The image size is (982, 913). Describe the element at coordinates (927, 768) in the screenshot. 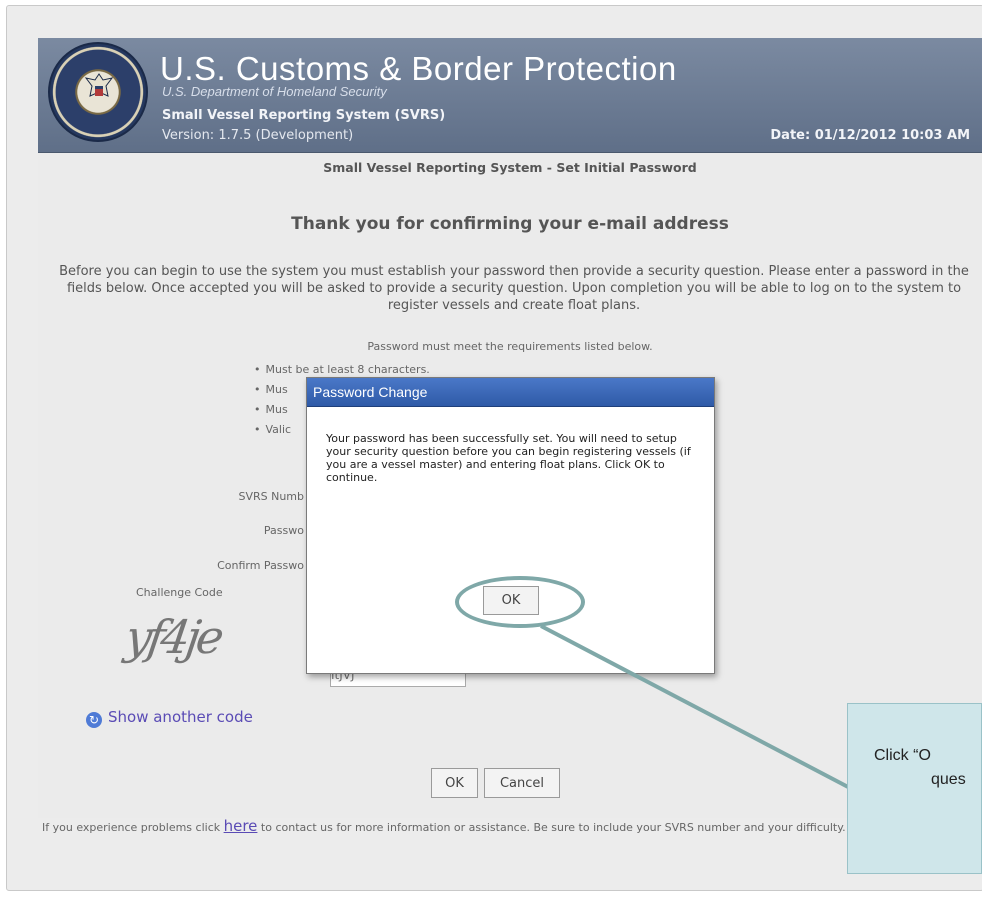

I see `callout-text: Click “O ques` at that location.